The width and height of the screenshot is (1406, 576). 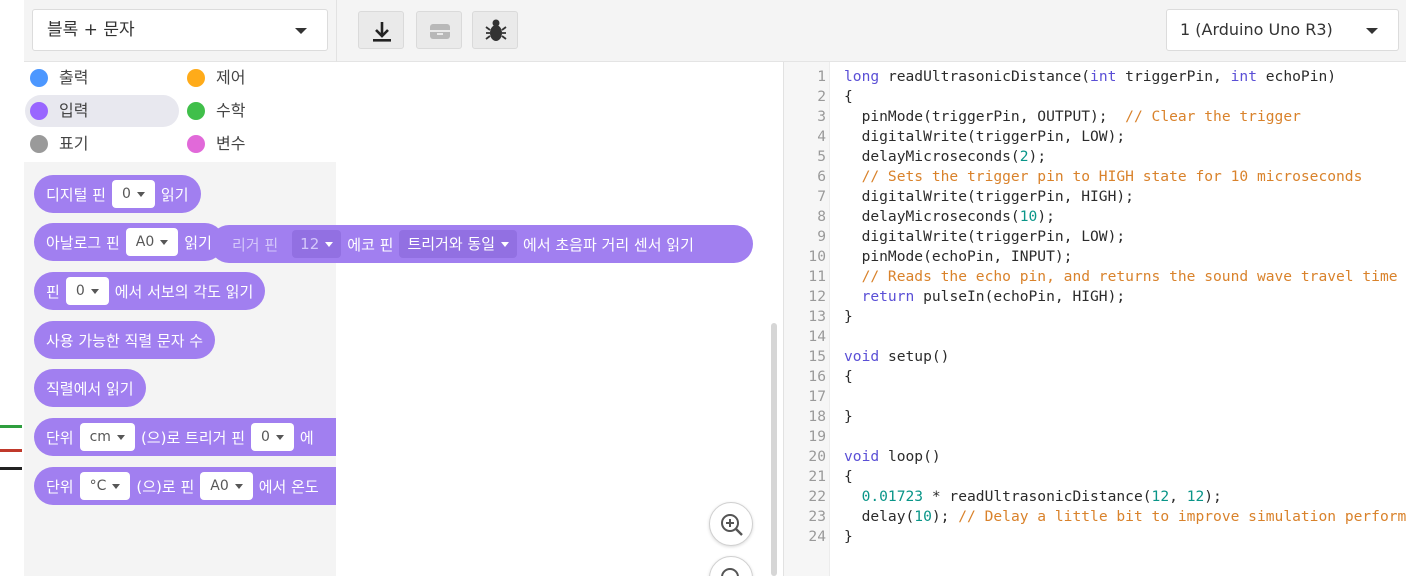 What do you see at coordinates (381, 30) in the screenshot?
I see `download-code-button` at bounding box center [381, 30].